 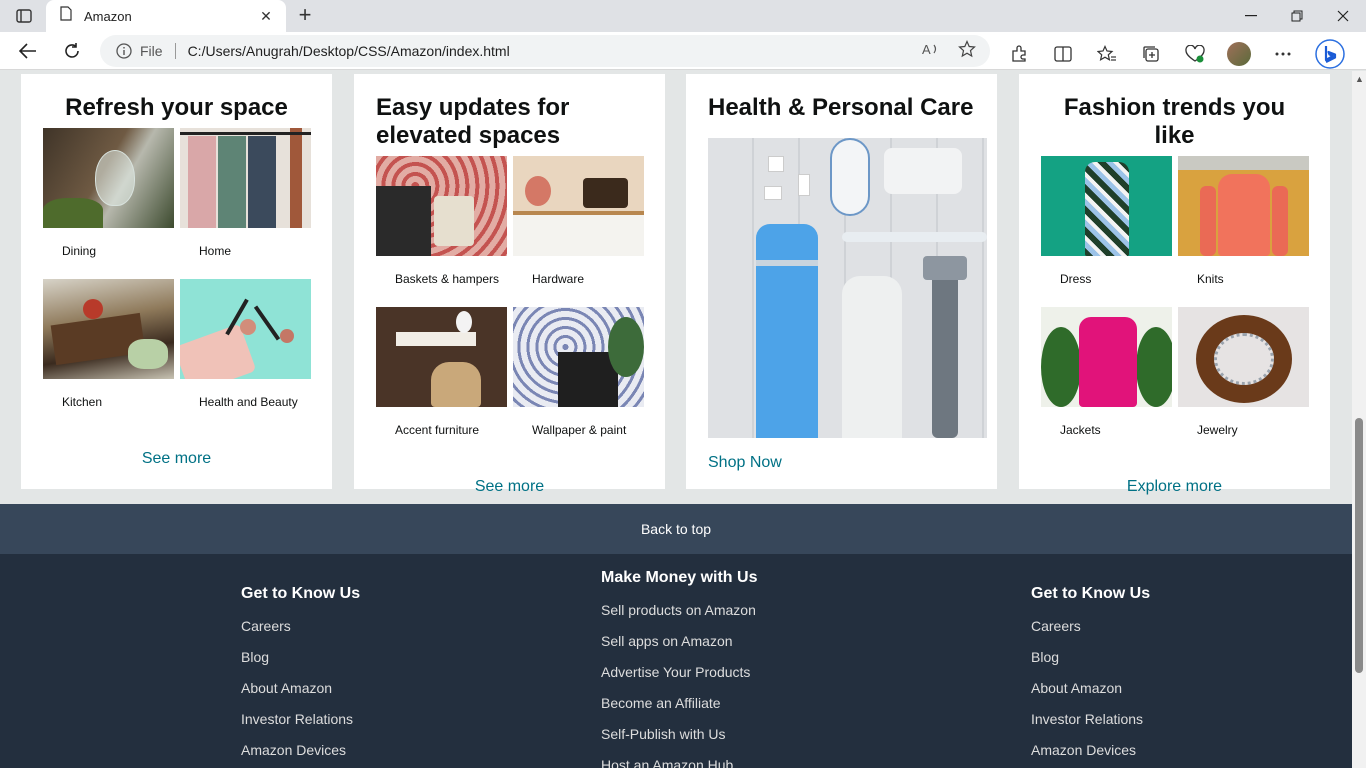 I want to click on shop-now-link: Shop Now, so click(x=841, y=463).